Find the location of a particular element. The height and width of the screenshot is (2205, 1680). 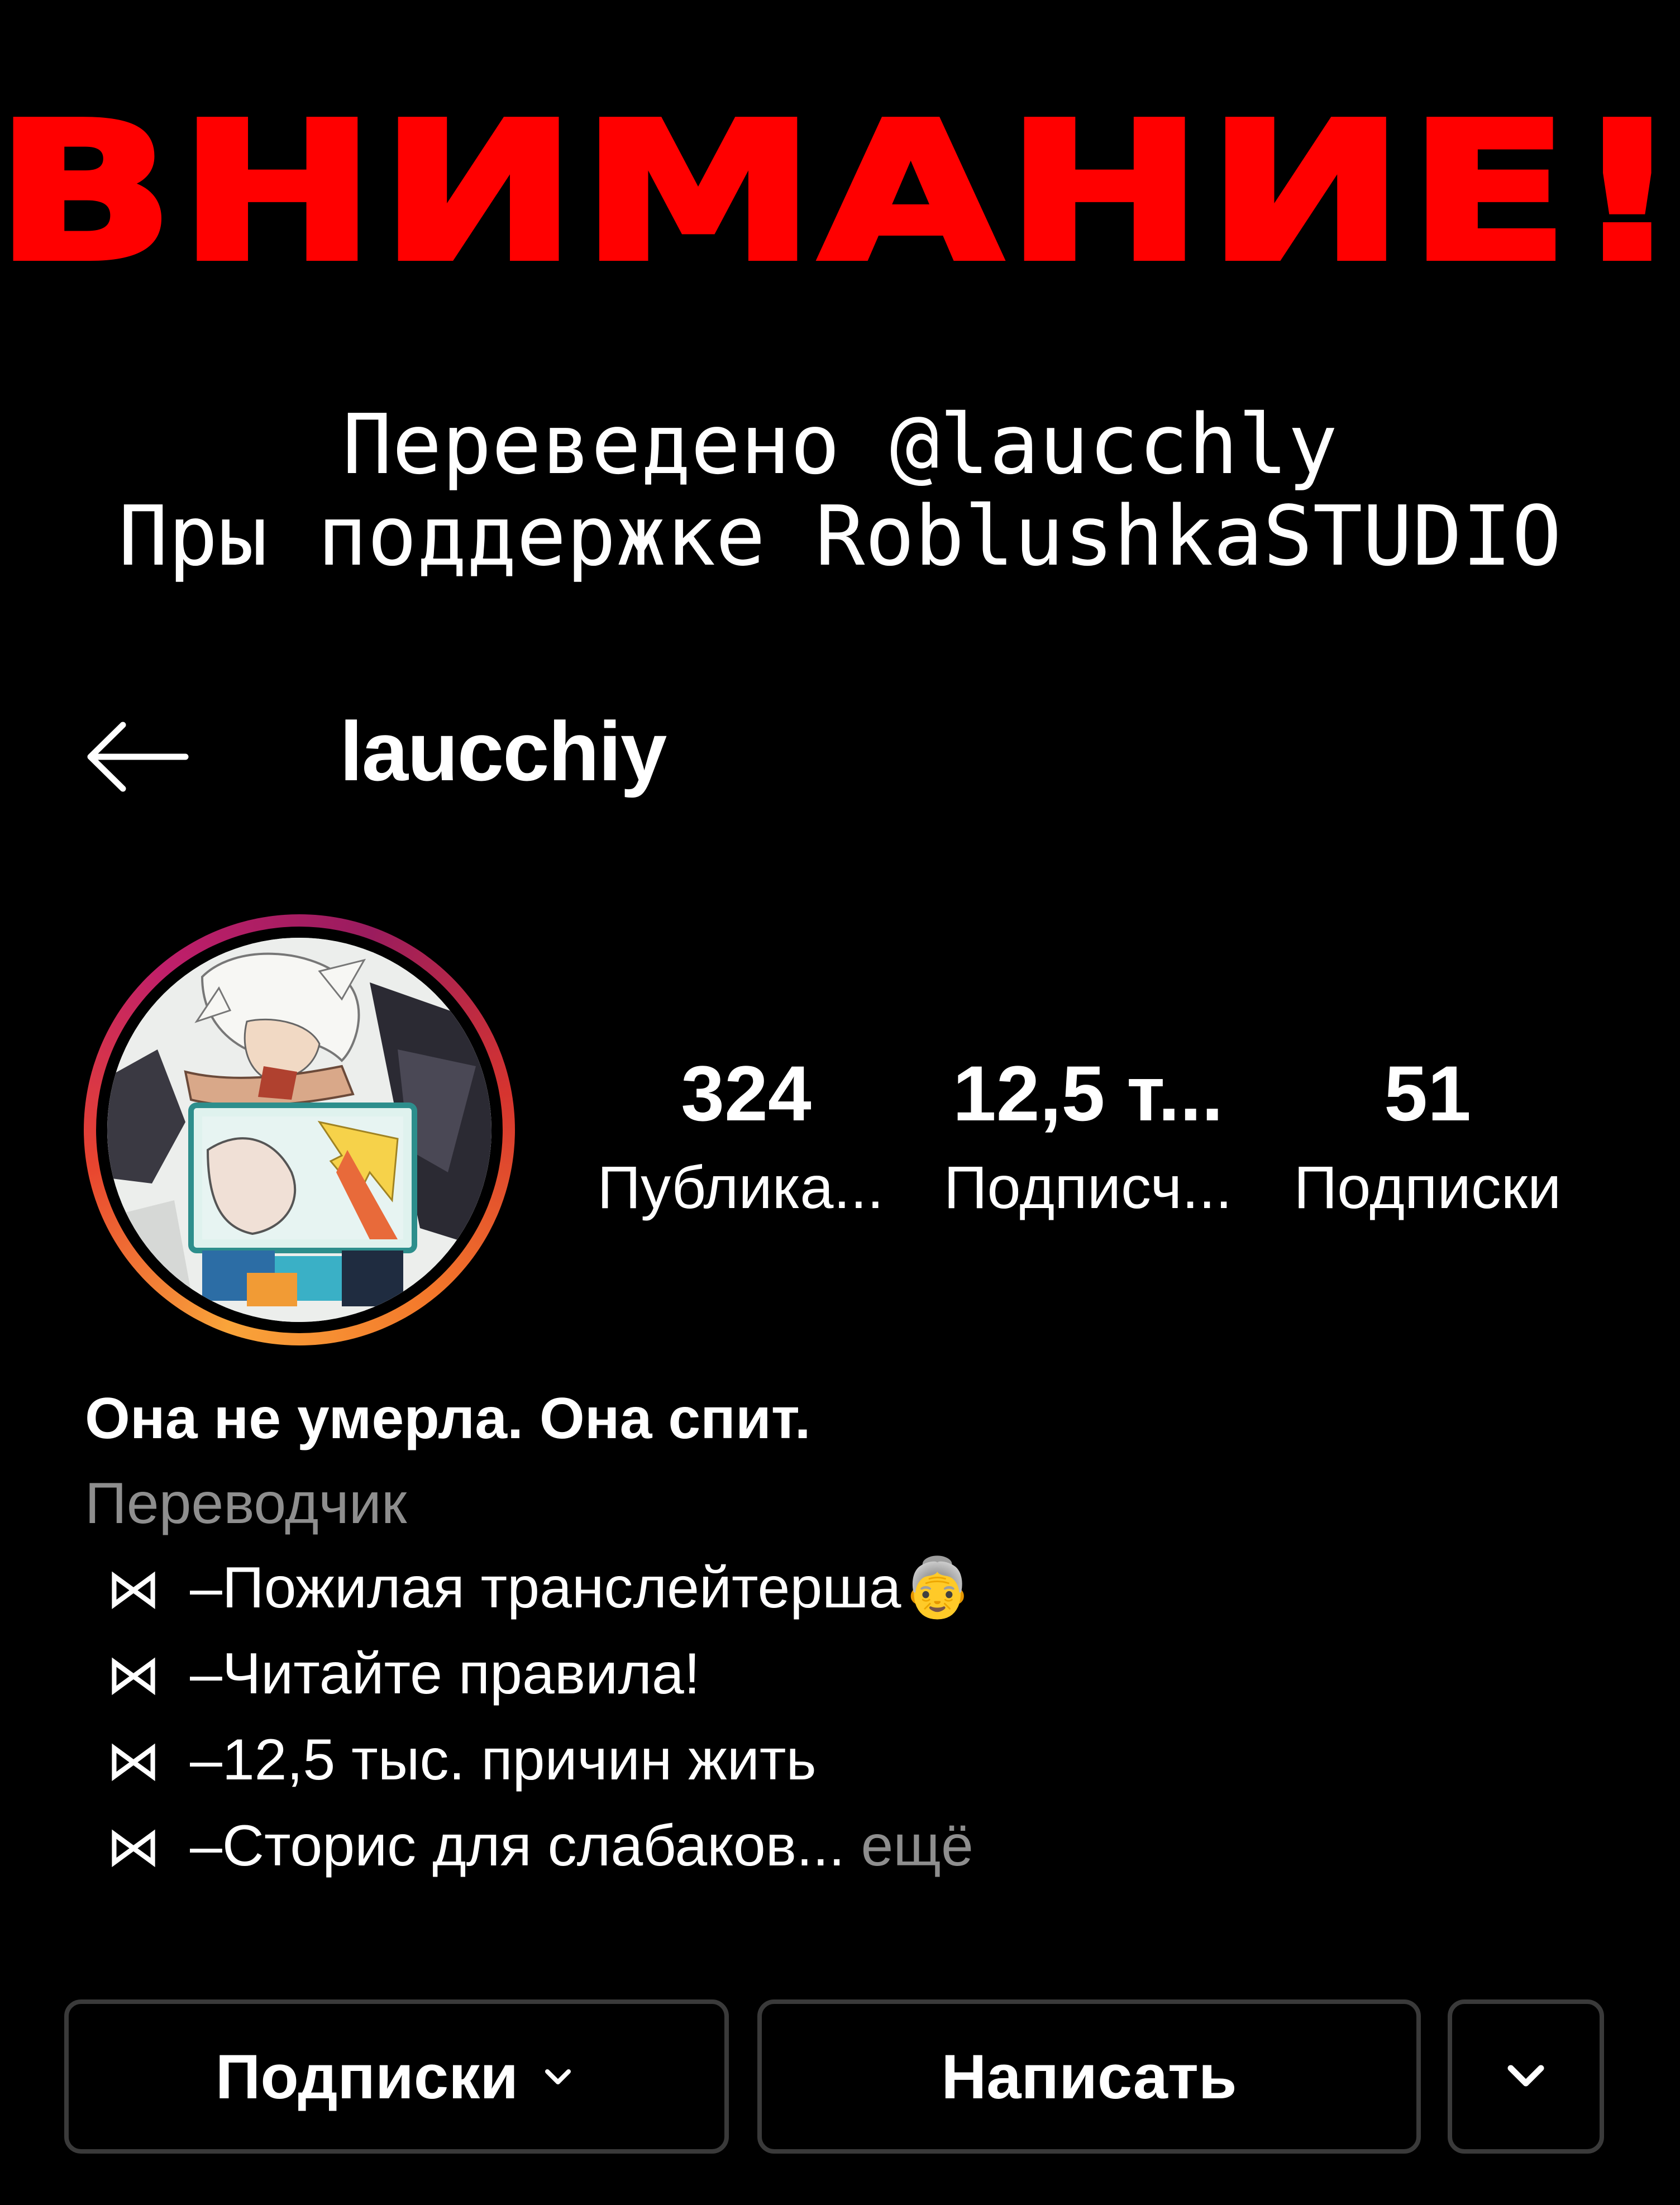

arrow-left-icon is located at coordinates (137, 756).